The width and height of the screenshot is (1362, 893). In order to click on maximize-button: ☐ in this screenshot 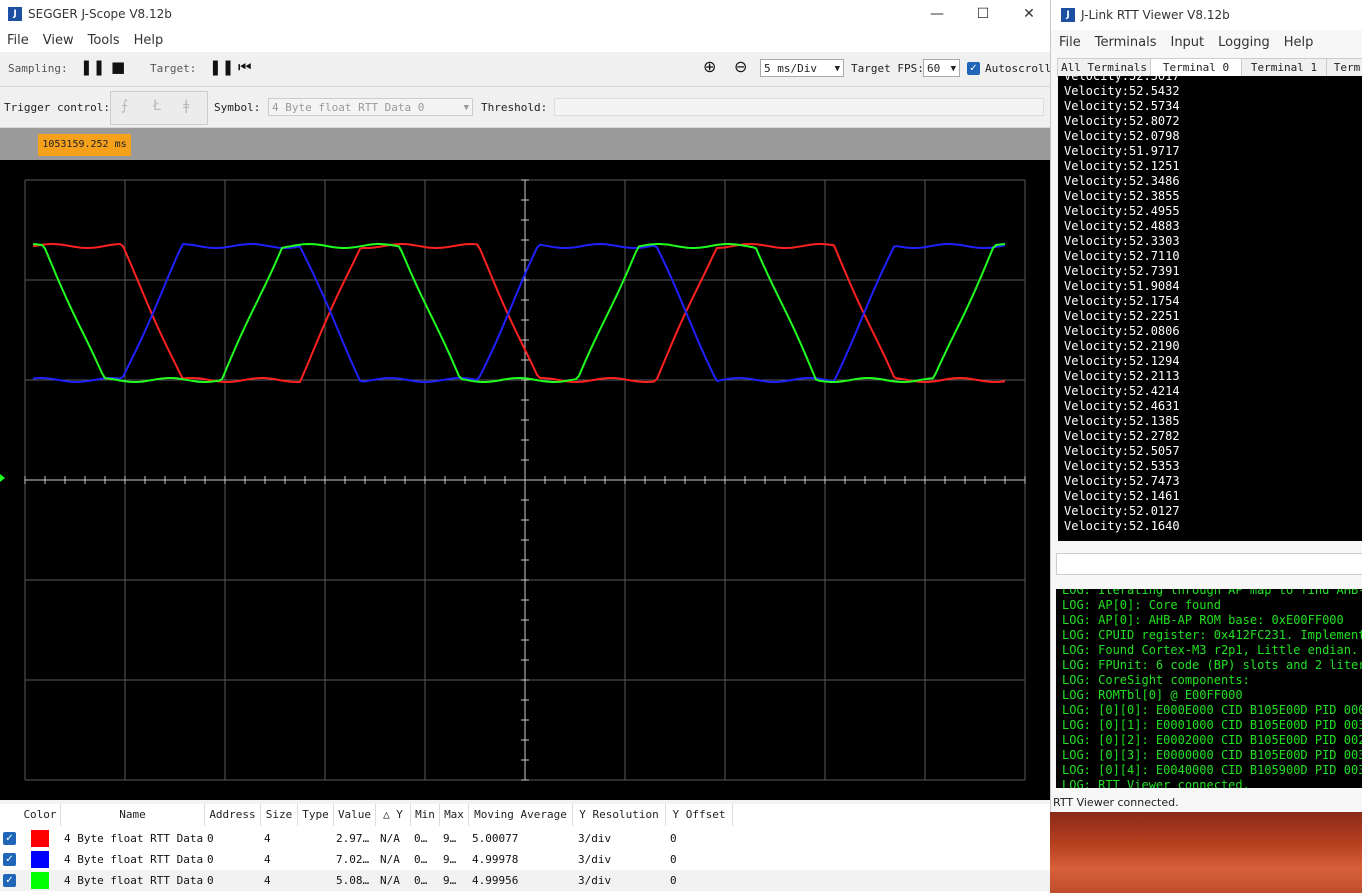, I will do `click(983, 14)`.